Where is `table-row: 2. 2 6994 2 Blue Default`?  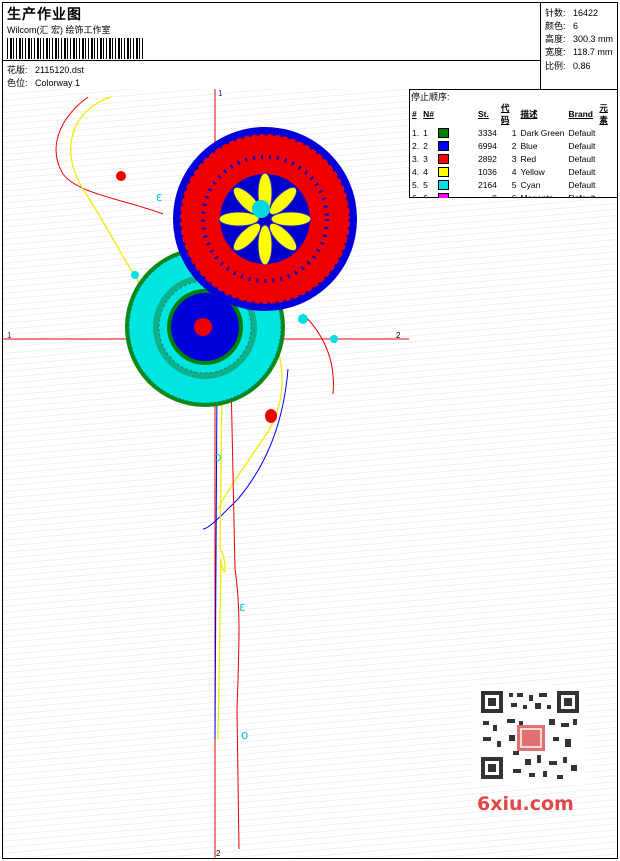 table-row: 2. 2 6994 2 Blue Default is located at coordinates (513, 145).